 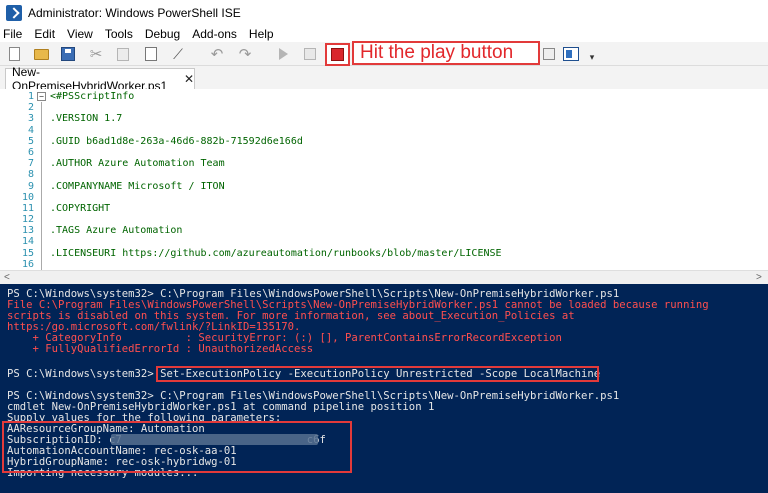 I want to click on title-bar: Administrator: Windows PowerShell ISE, so click(x=384, y=13).